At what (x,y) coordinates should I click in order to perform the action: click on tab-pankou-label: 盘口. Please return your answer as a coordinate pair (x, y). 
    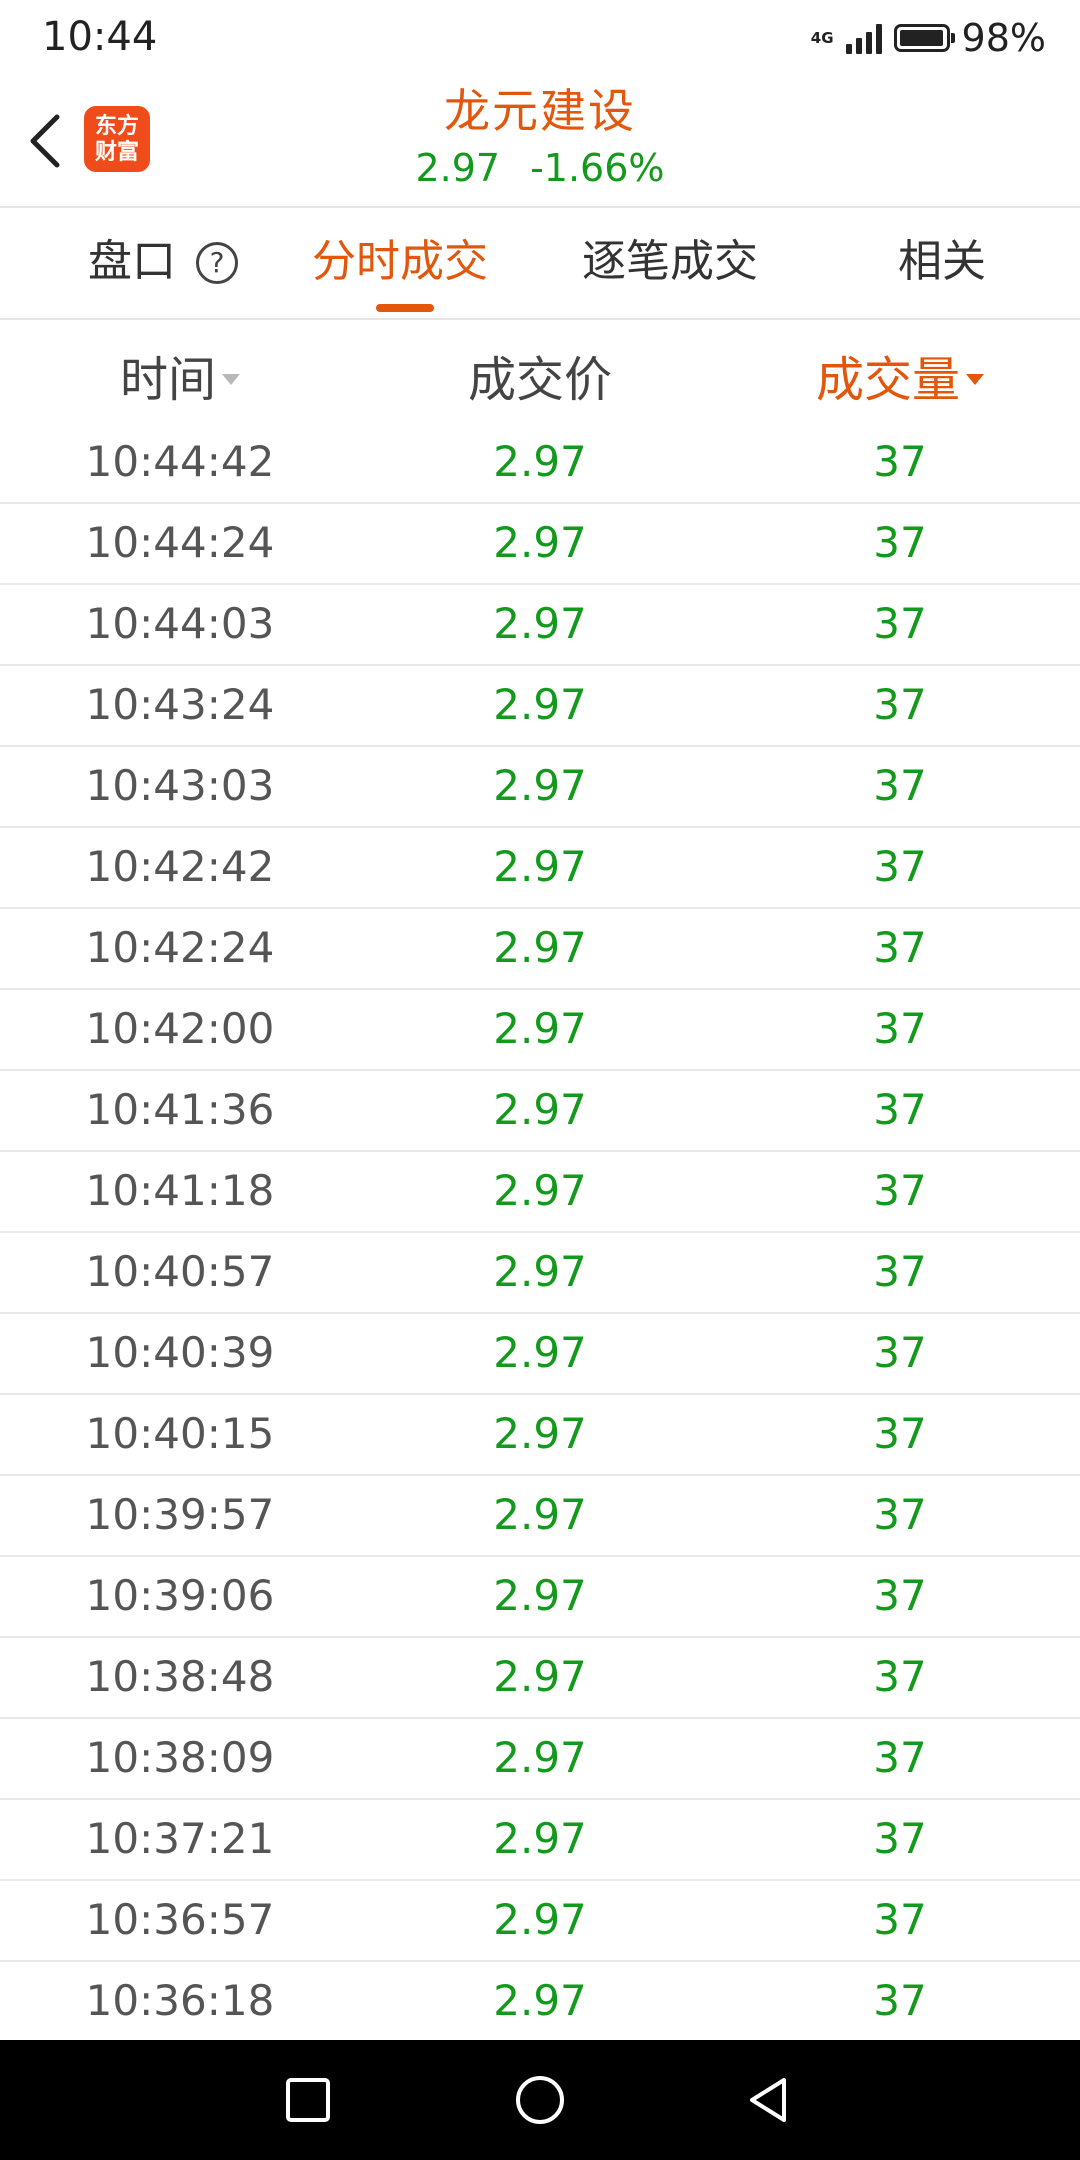
    Looking at the image, I should click on (132, 261).